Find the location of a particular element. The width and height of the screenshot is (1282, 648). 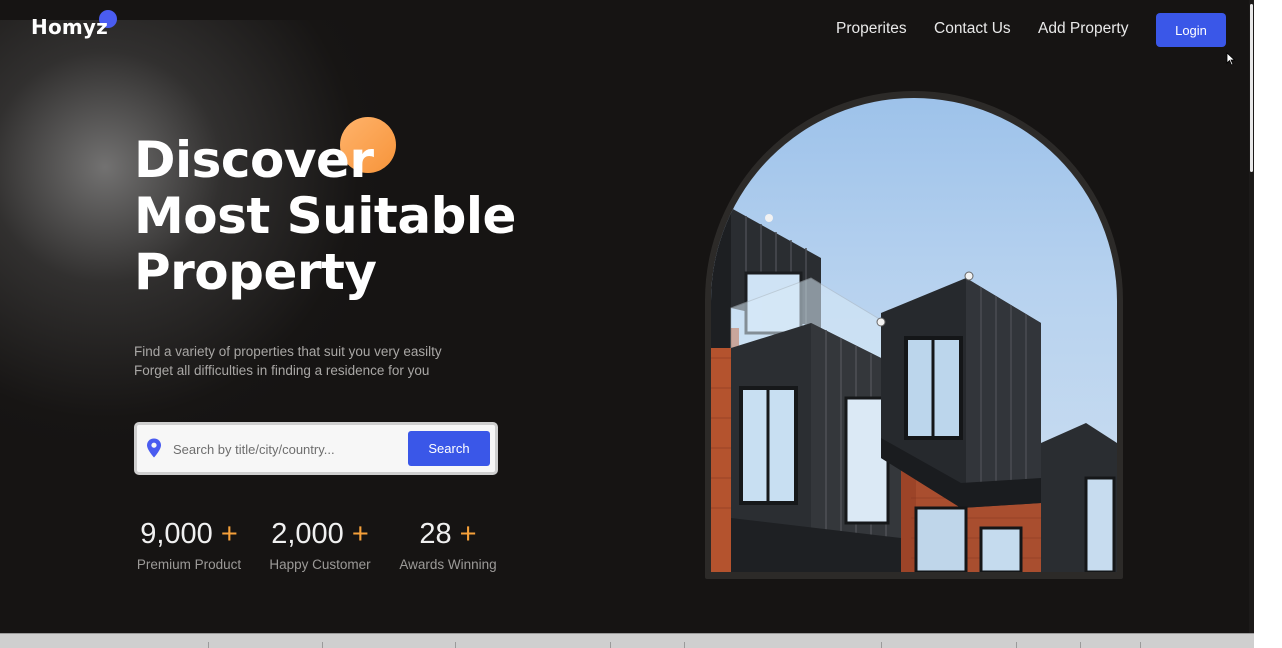

stat-label: Happy Customer is located at coordinates (320, 564).